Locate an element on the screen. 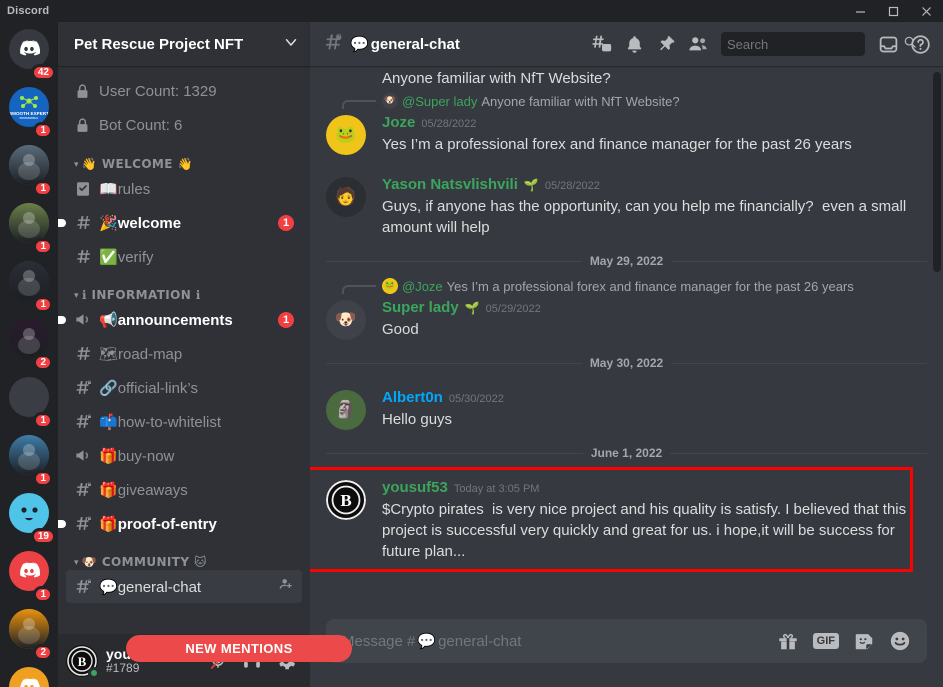  search-box is located at coordinates (818, 44).